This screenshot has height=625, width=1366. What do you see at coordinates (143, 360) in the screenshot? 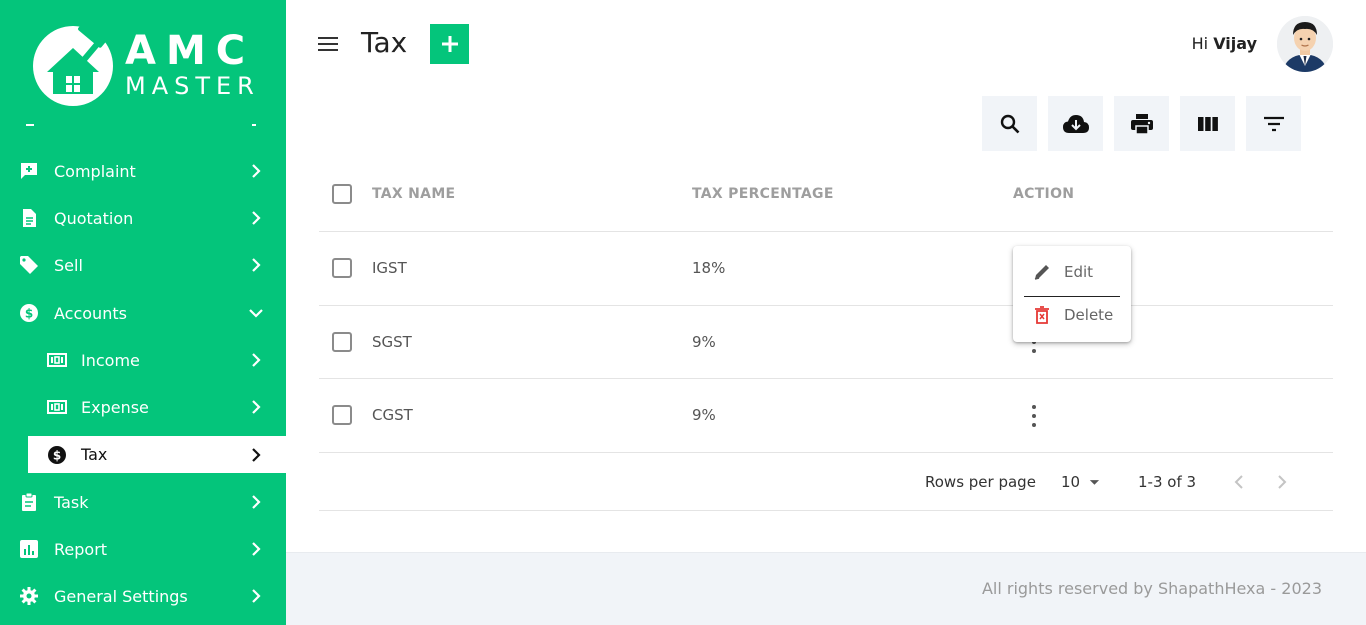
I see `sidebar-item-income: Income` at bounding box center [143, 360].